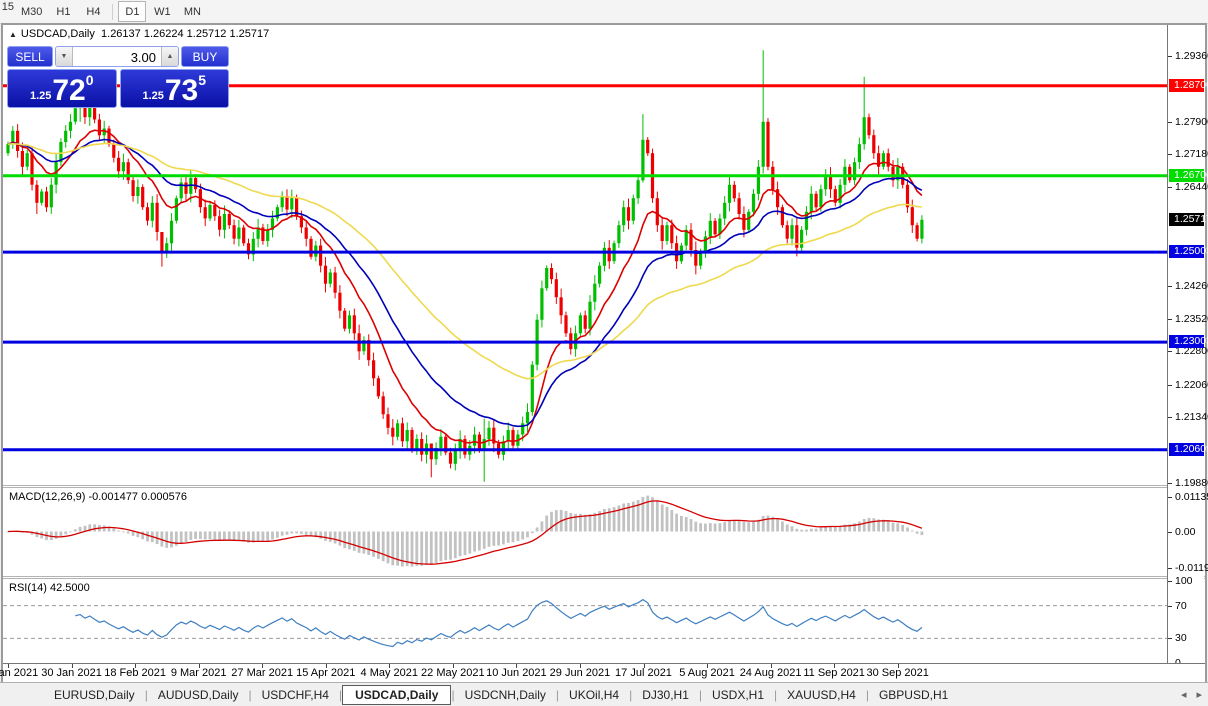  Describe the element at coordinates (1188, 85) in the screenshot. I see `price-tag: 1.28700` at that location.